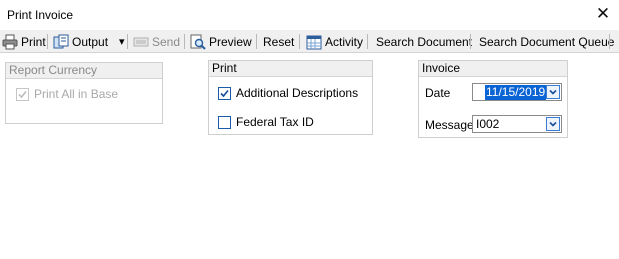  I want to click on preview-label: Preview, so click(230, 41).